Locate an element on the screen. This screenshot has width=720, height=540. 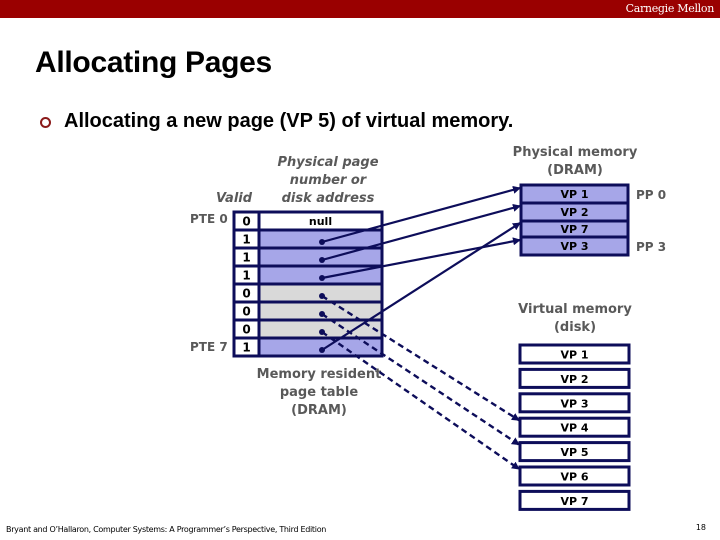
dram-page-label: VP 2 is located at coordinates (574, 212).